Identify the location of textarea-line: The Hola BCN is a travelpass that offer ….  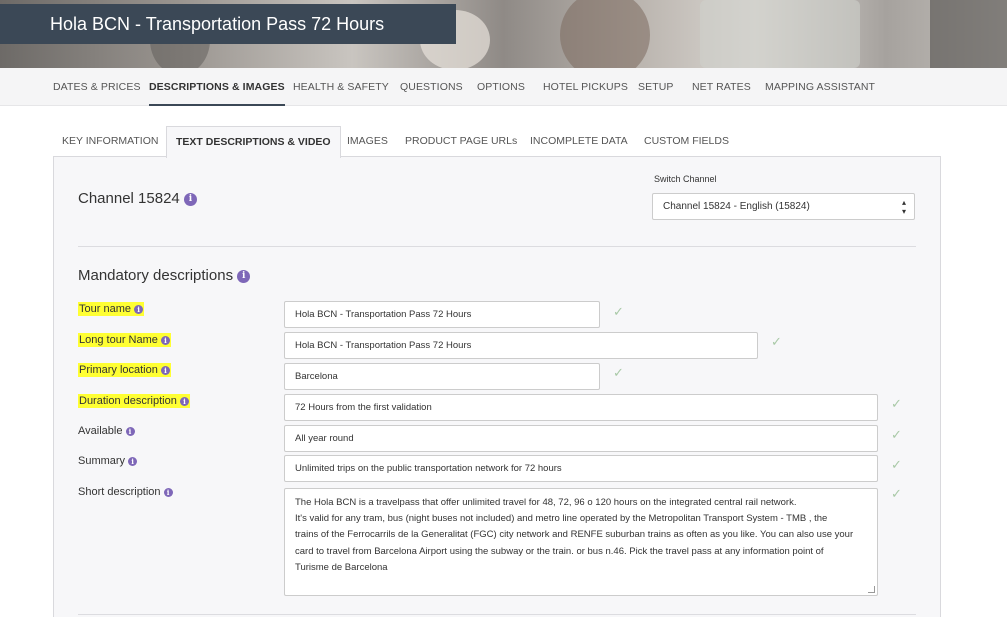
(546, 502).